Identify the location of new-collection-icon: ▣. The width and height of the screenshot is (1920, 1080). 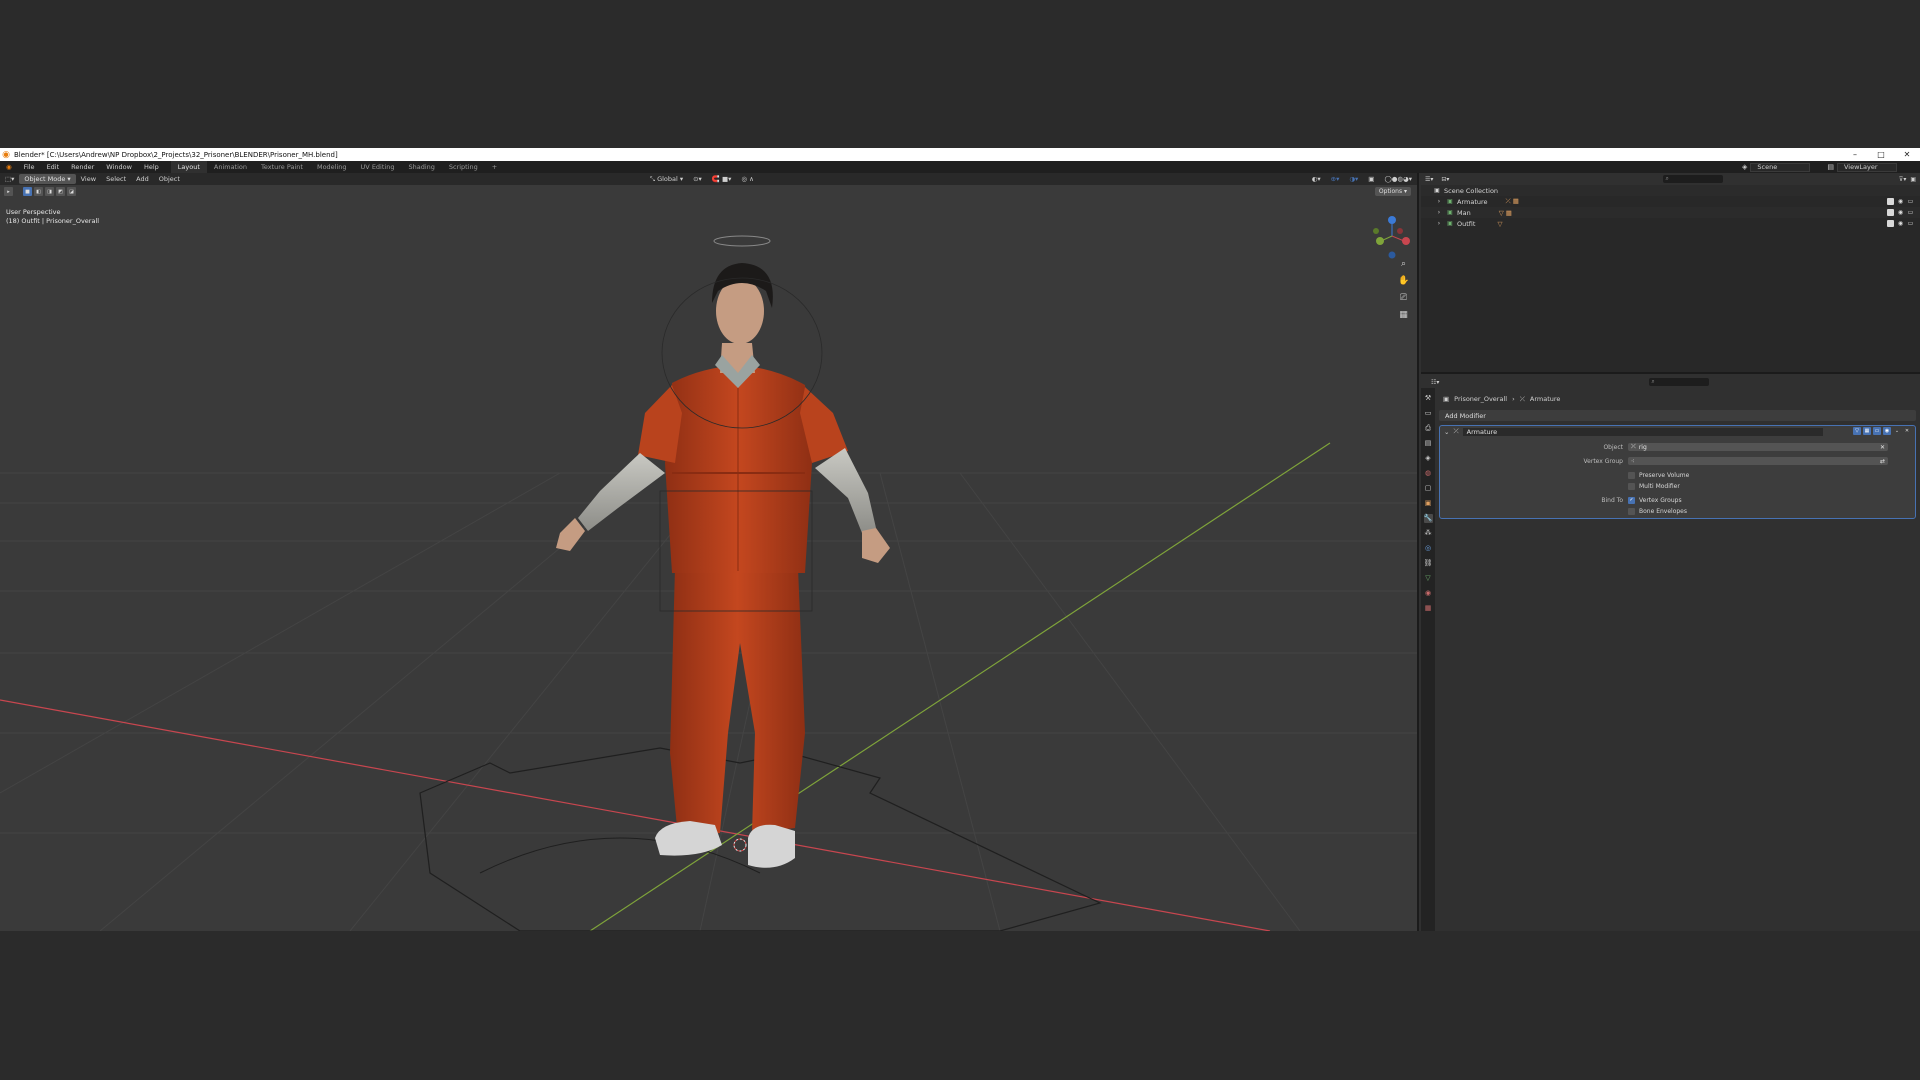
(1913, 179).